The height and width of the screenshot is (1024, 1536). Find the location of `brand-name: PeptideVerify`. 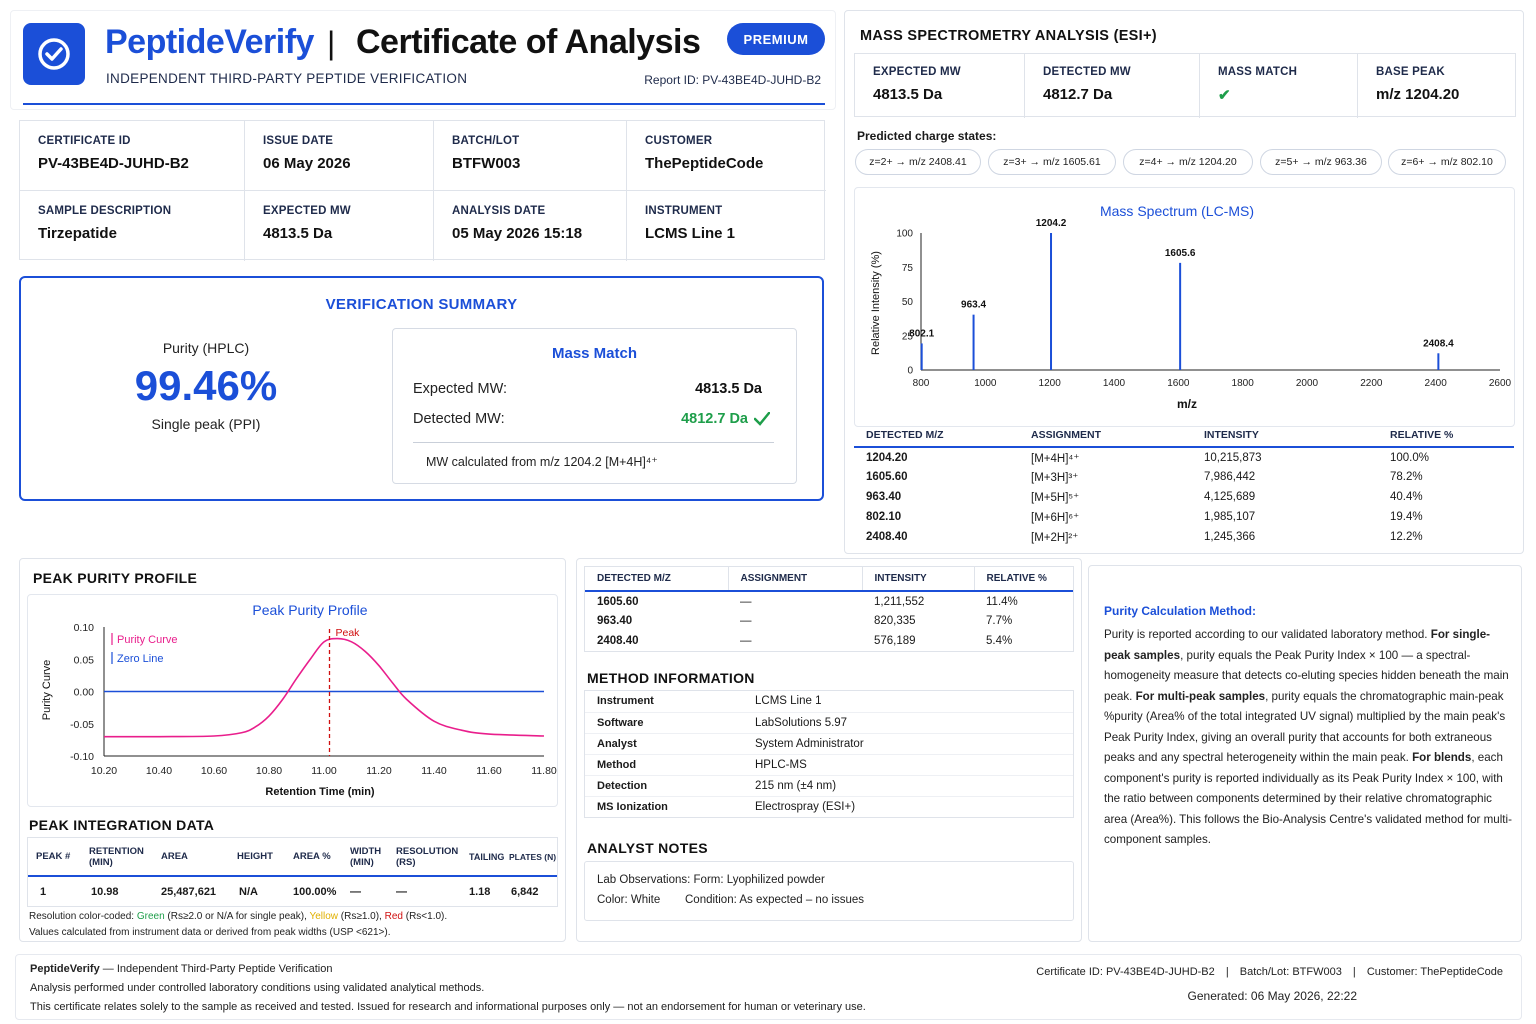

brand-name: PeptideVerify is located at coordinates (209, 42).